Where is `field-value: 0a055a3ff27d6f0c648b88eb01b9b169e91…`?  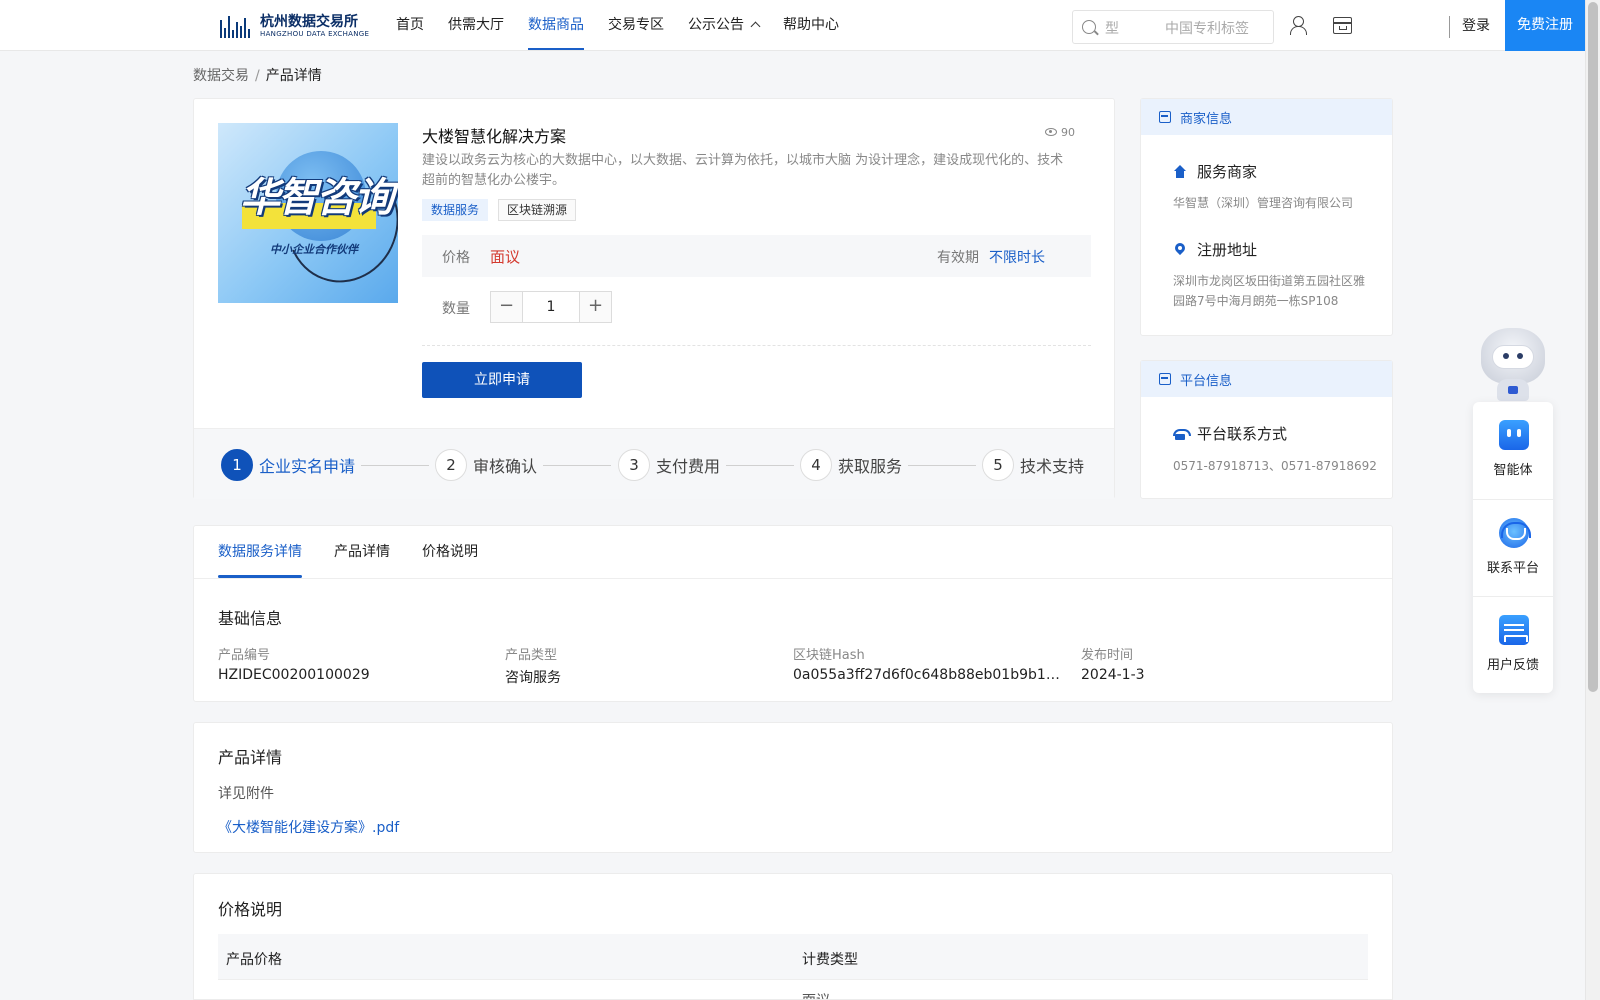 field-value: 0a055a3ff27d6f0c648b88eb01b9b169e91… is located at coordinates (930, 675).